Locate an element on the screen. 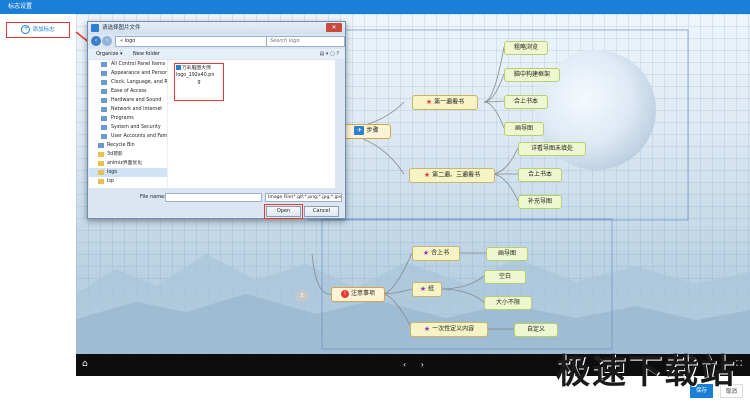  tree-item-label: 3d荷影 is located at coordinates (115, 154).